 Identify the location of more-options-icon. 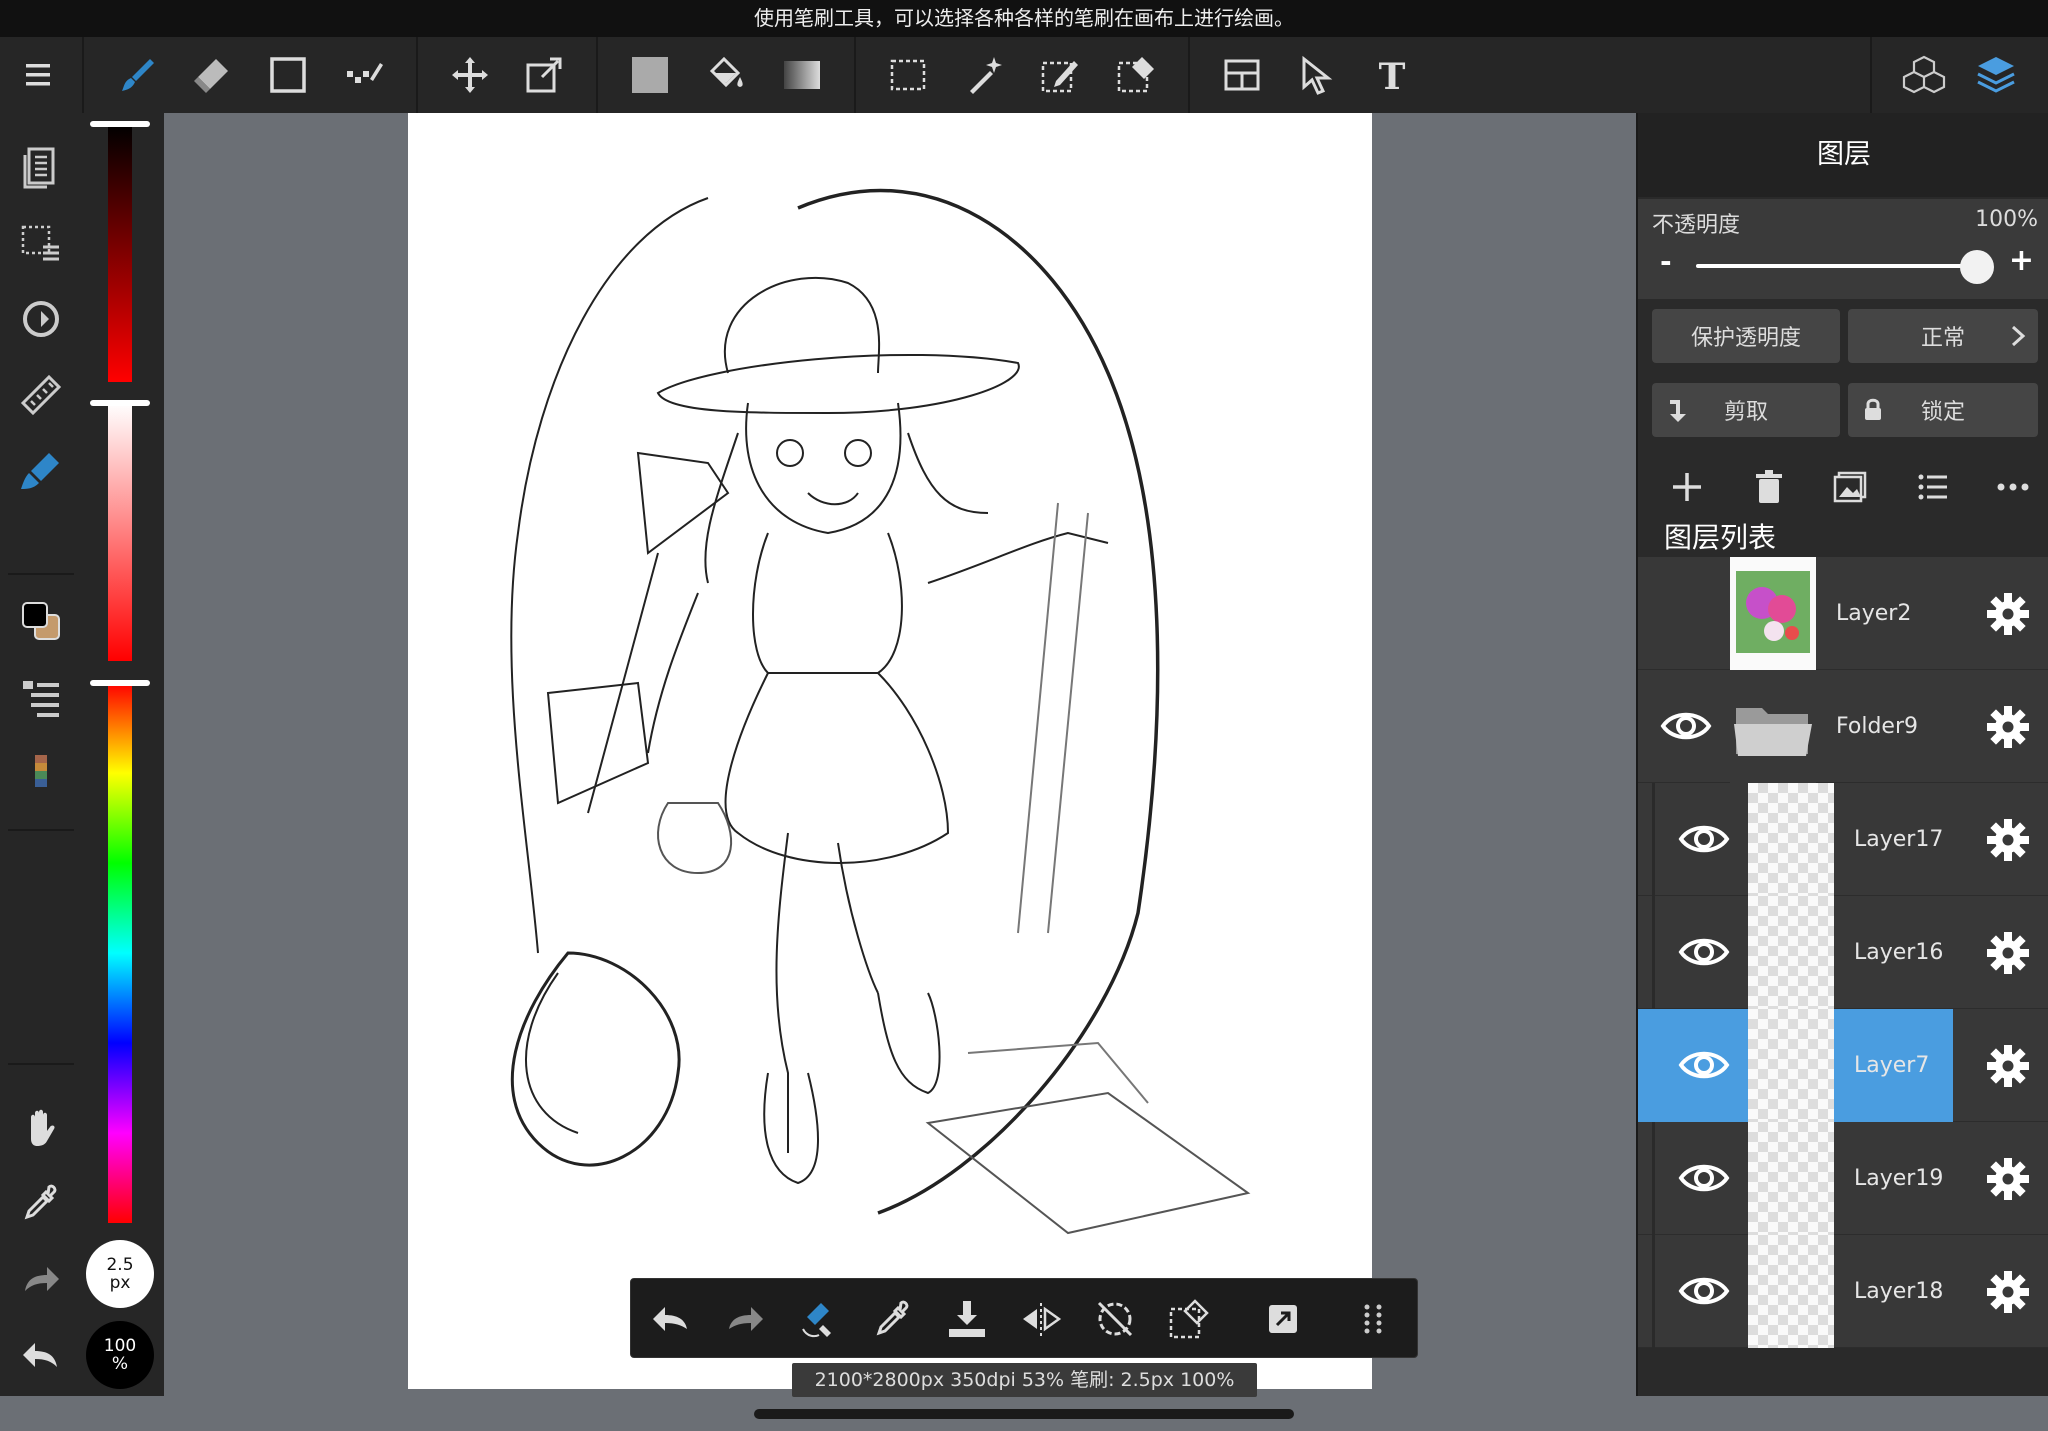
(2013, 487).